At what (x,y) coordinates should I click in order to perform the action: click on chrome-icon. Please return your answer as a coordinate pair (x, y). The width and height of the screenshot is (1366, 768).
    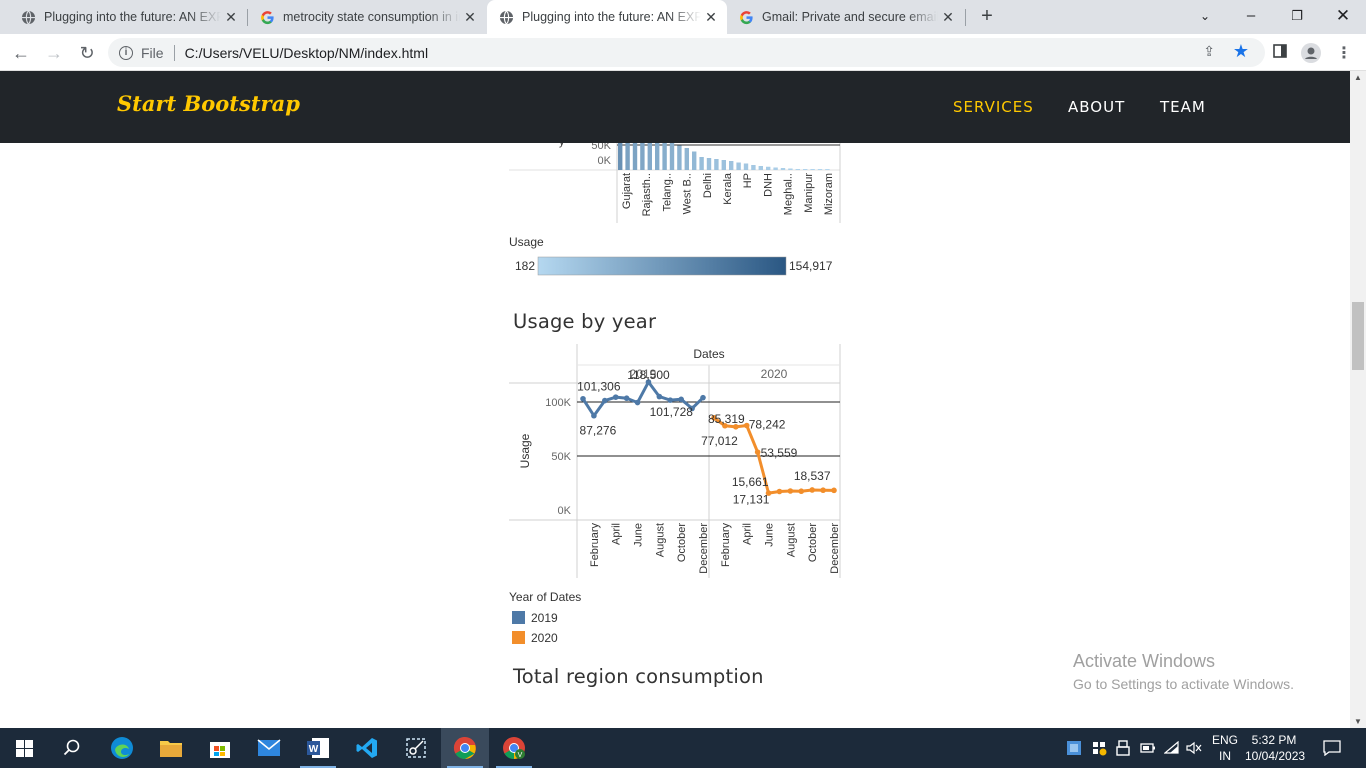
    Looking at the image, I should click on (465, 748).